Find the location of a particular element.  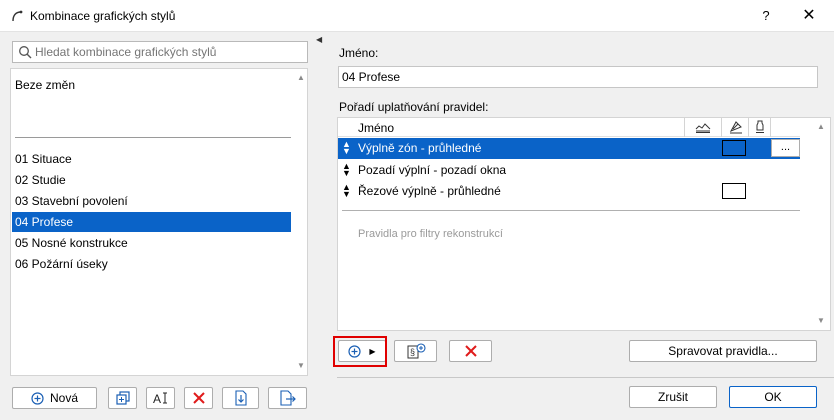

list-item: 06 Požární úseky is located at coordinates (151, 264).